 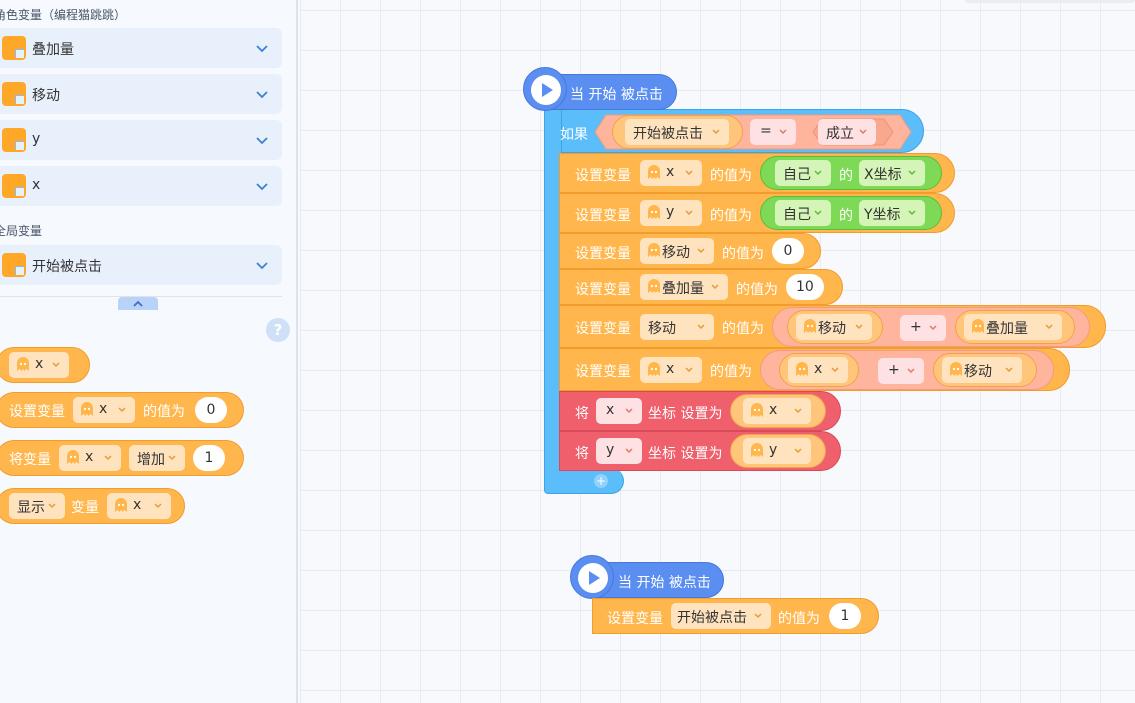 What do you see at coordinates (63, 15) in the screenshot?
I see `role-variables-title: 角色变量（编程猫跳跳）` at bounding box center [63, 15].